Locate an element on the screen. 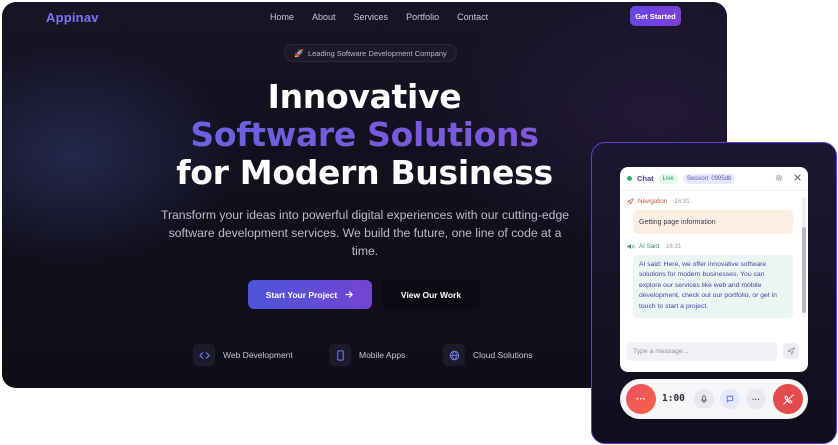 The width and height of the screenshot is (838, 445). menu-button: ··· is located at coordinates (641, 399).